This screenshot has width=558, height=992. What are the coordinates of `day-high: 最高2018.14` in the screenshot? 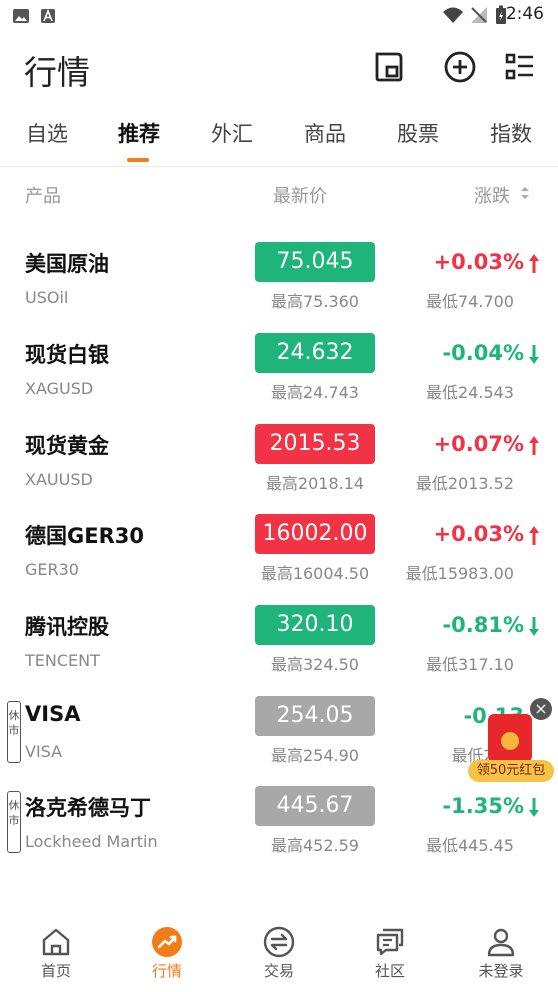 It's located at (315, 483).